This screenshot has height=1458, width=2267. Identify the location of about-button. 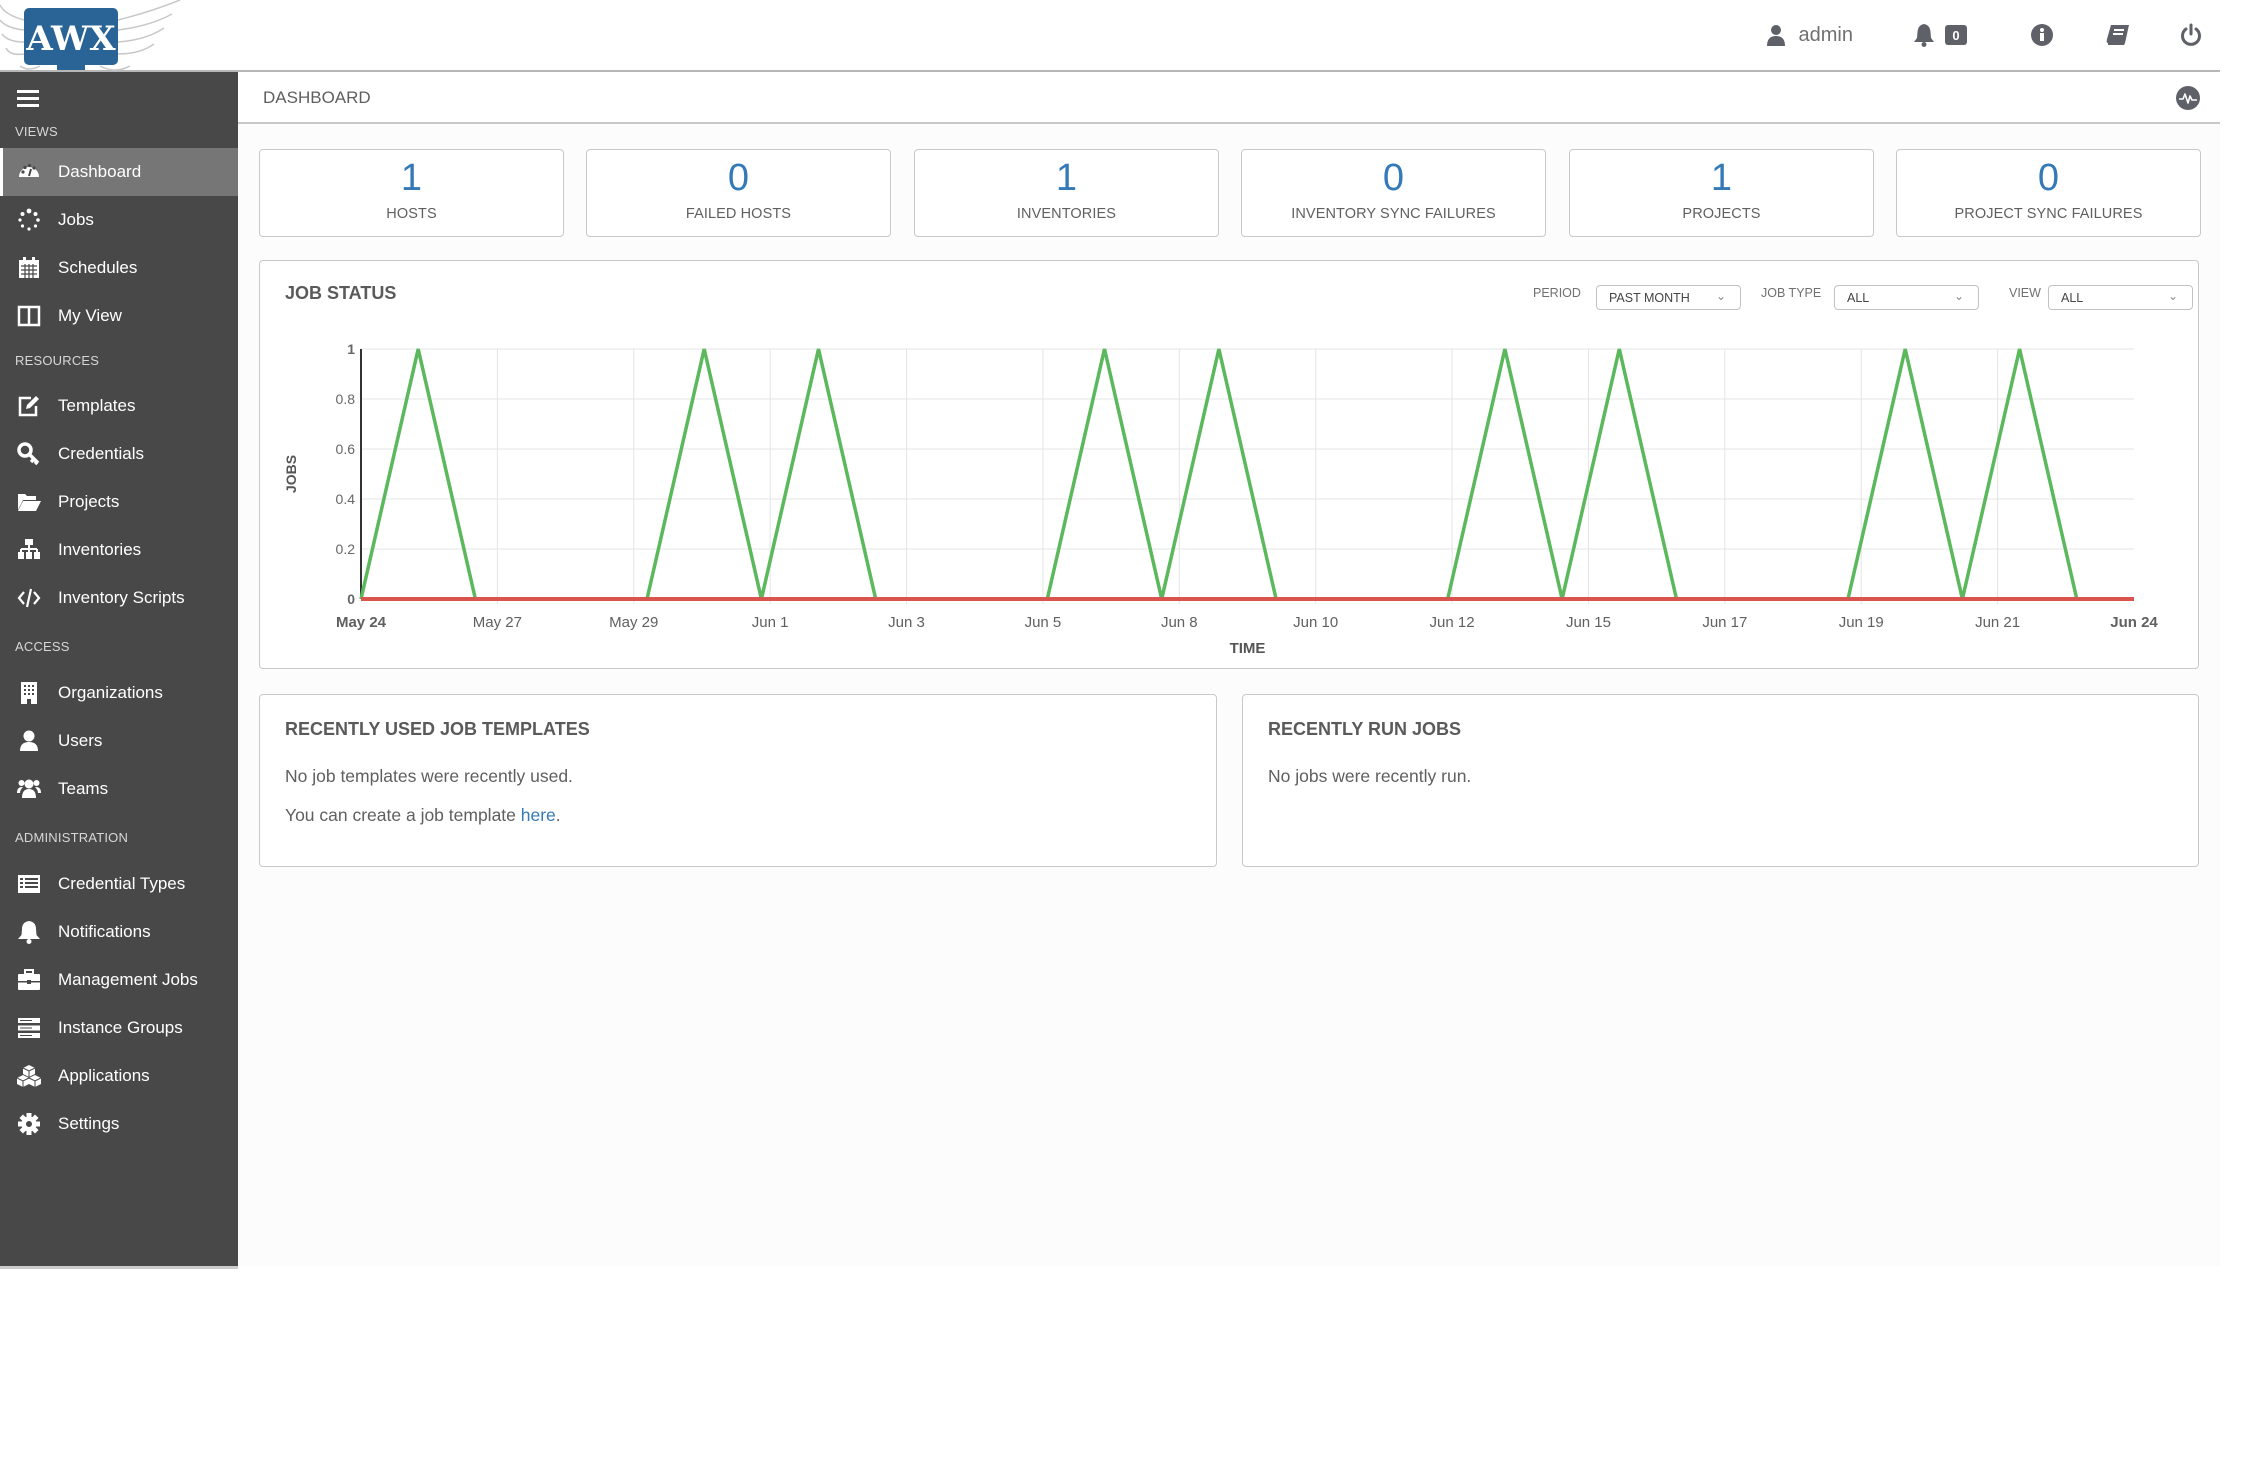
(2042, 35).